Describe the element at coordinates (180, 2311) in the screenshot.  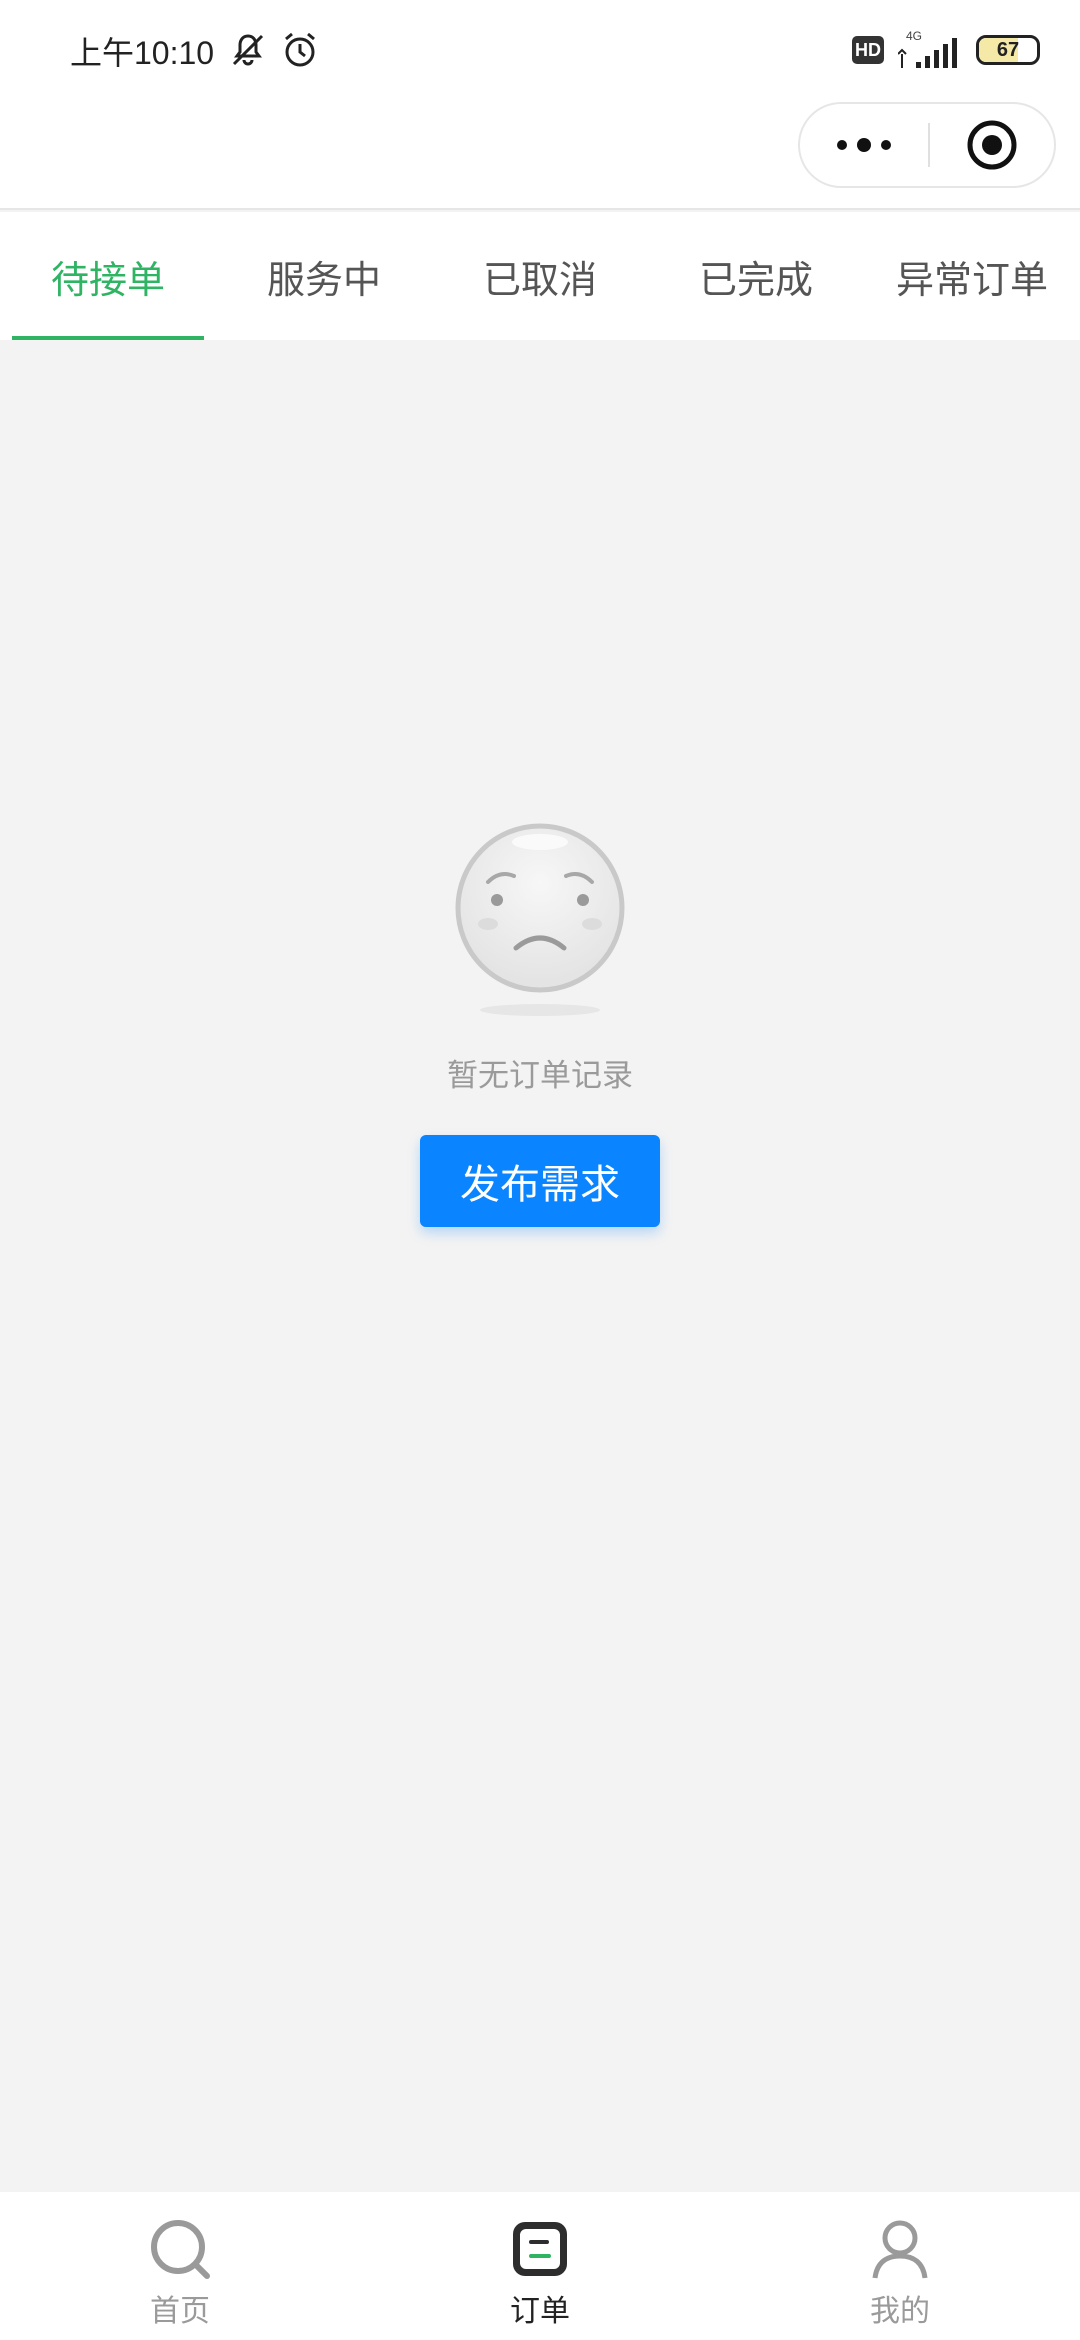
I see `nav-label-home: 首页` at that location.